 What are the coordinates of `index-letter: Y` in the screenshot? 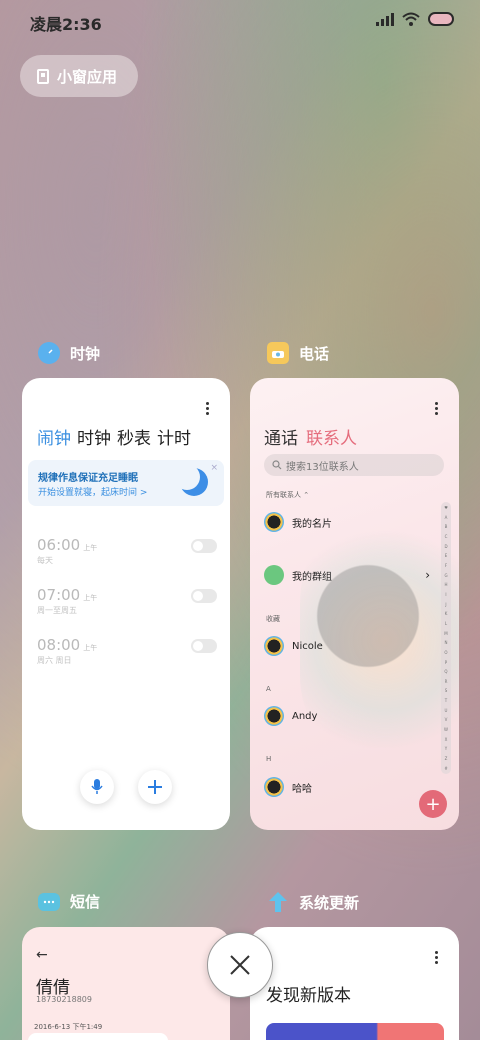 It's located at (446, 748).